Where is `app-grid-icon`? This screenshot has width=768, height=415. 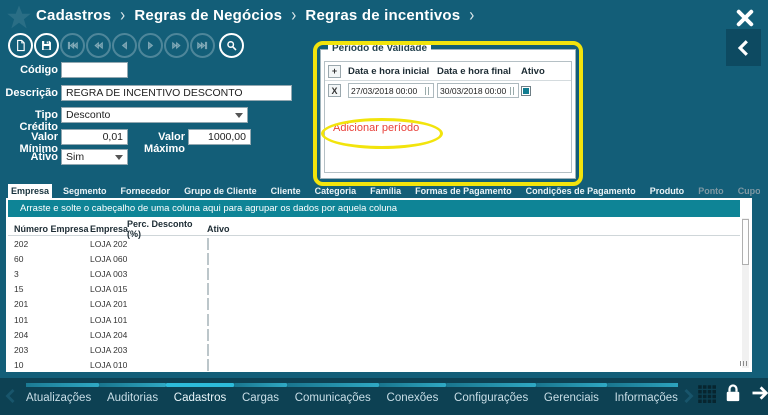 app-grid-icon is located at coordinates (706, 393).